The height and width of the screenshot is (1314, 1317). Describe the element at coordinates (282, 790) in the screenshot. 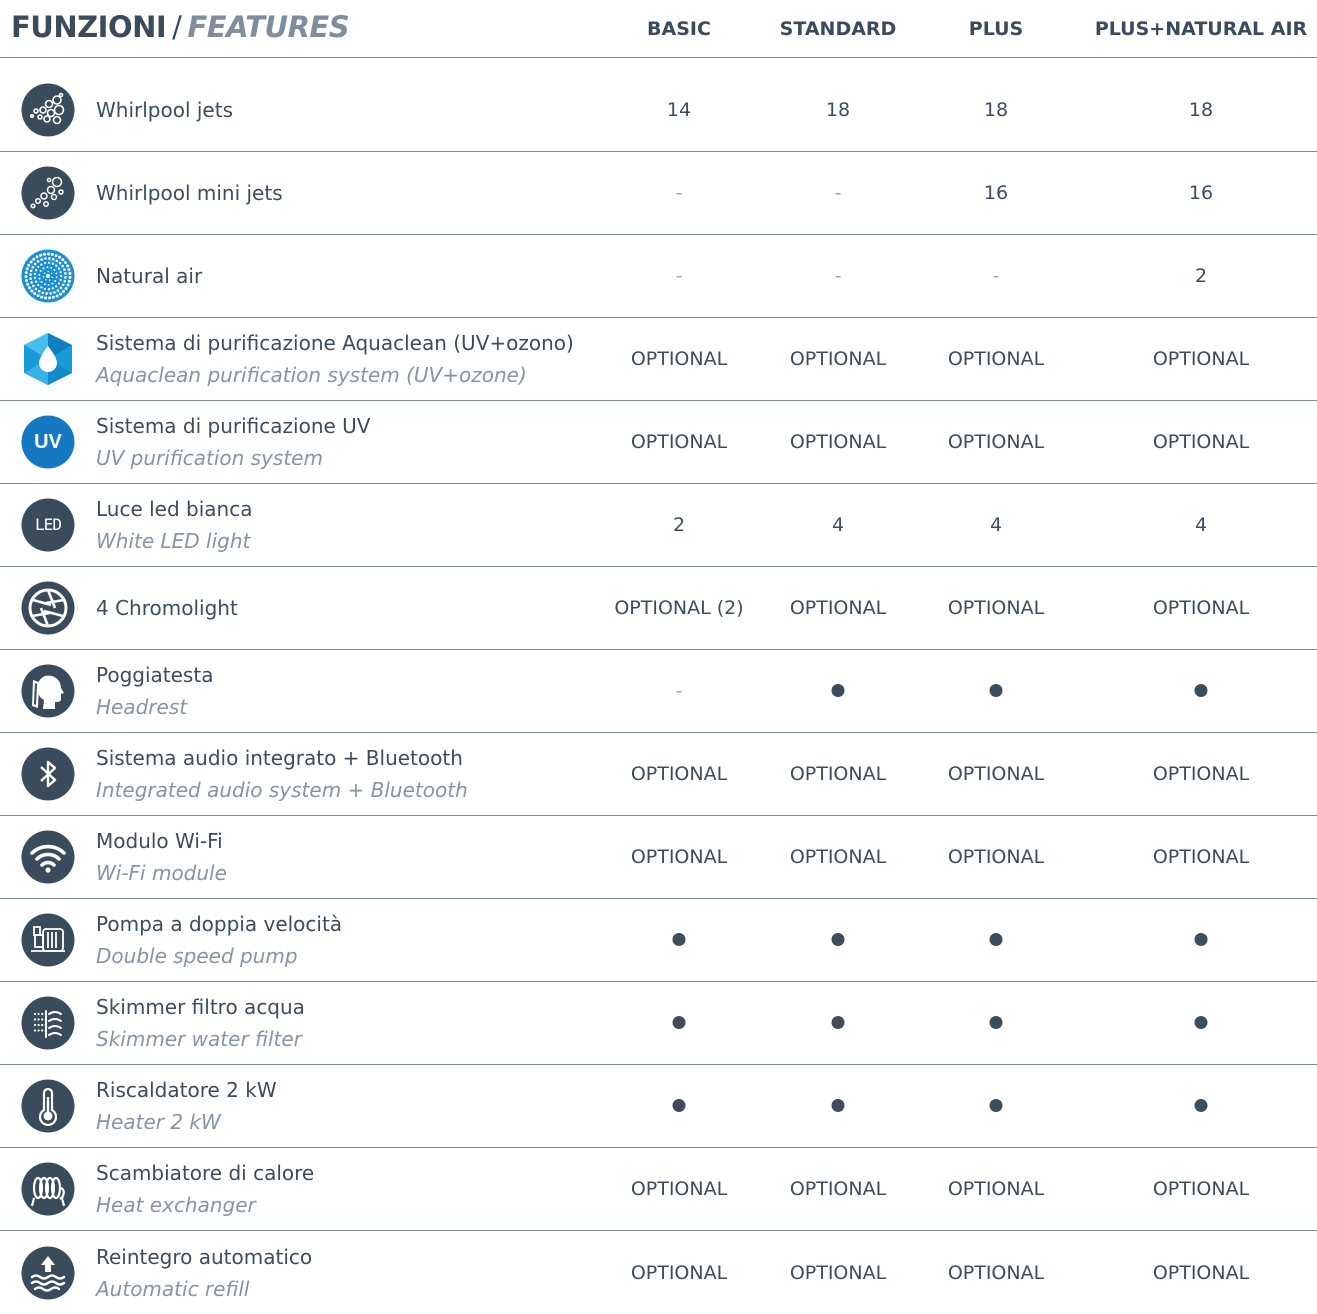

I see `feature-name-english: Integrated audio system + Bluetooth` at that location.